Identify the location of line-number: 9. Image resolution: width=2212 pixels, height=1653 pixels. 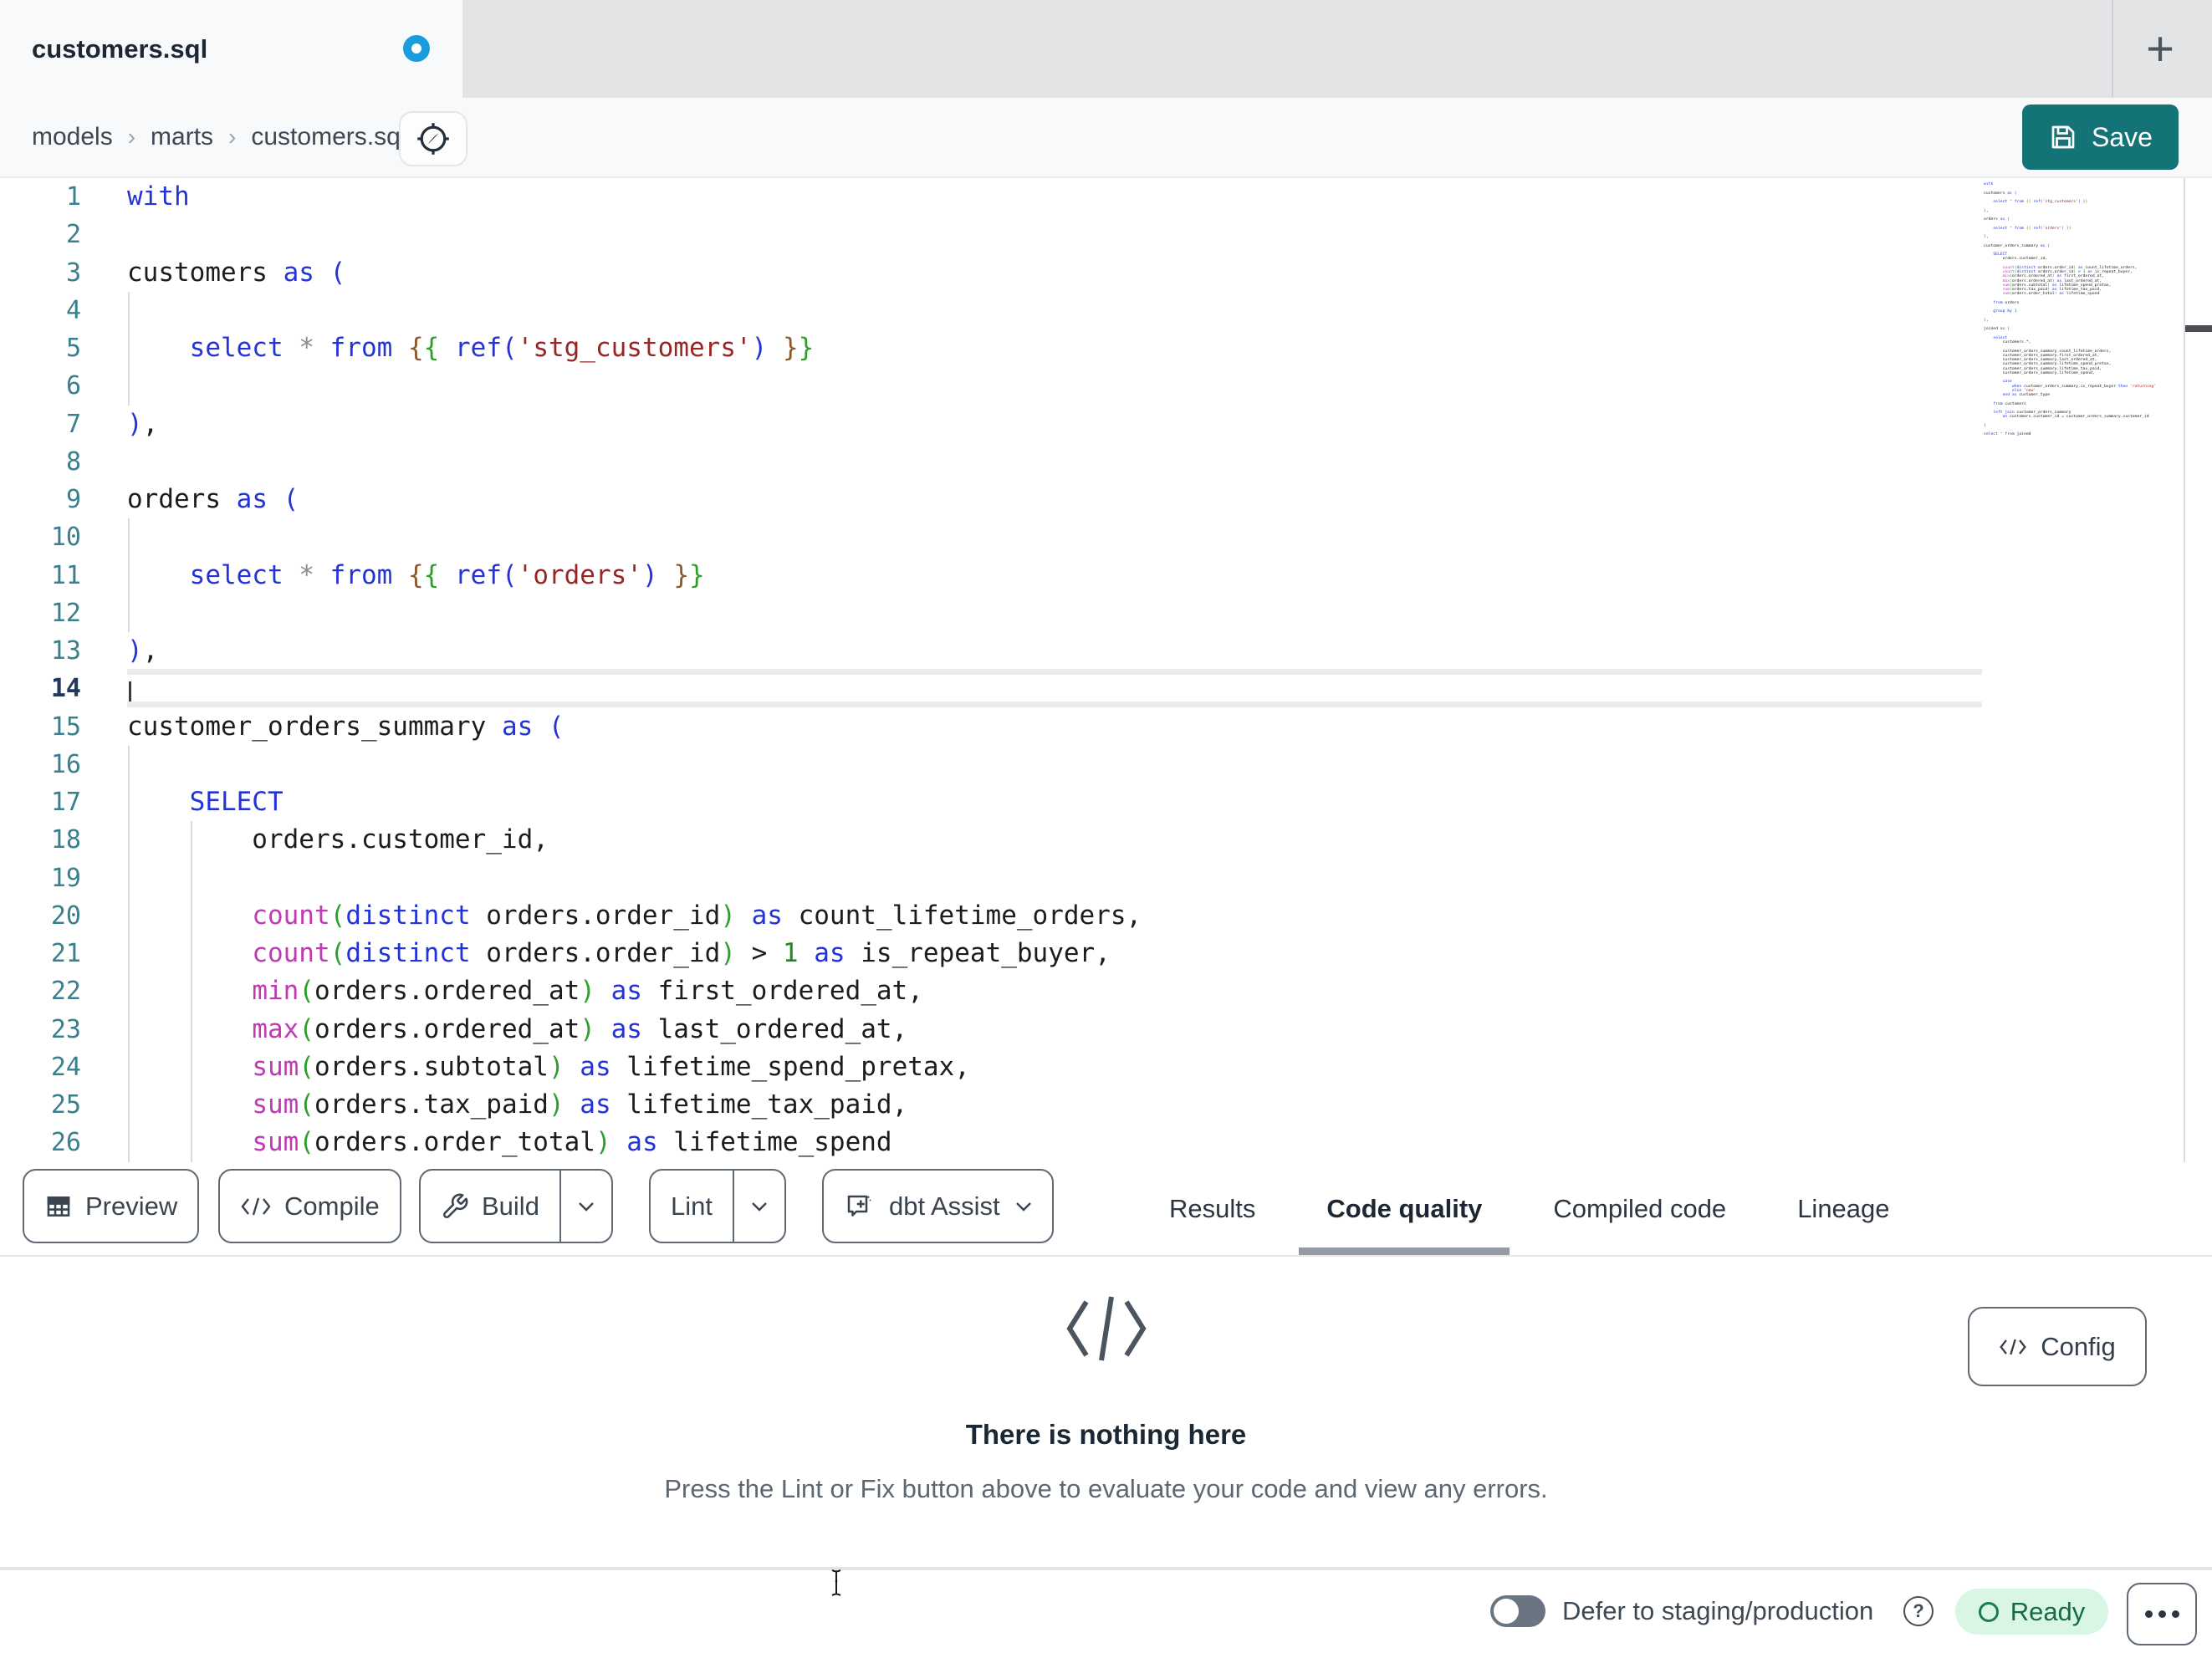
(73, 499).